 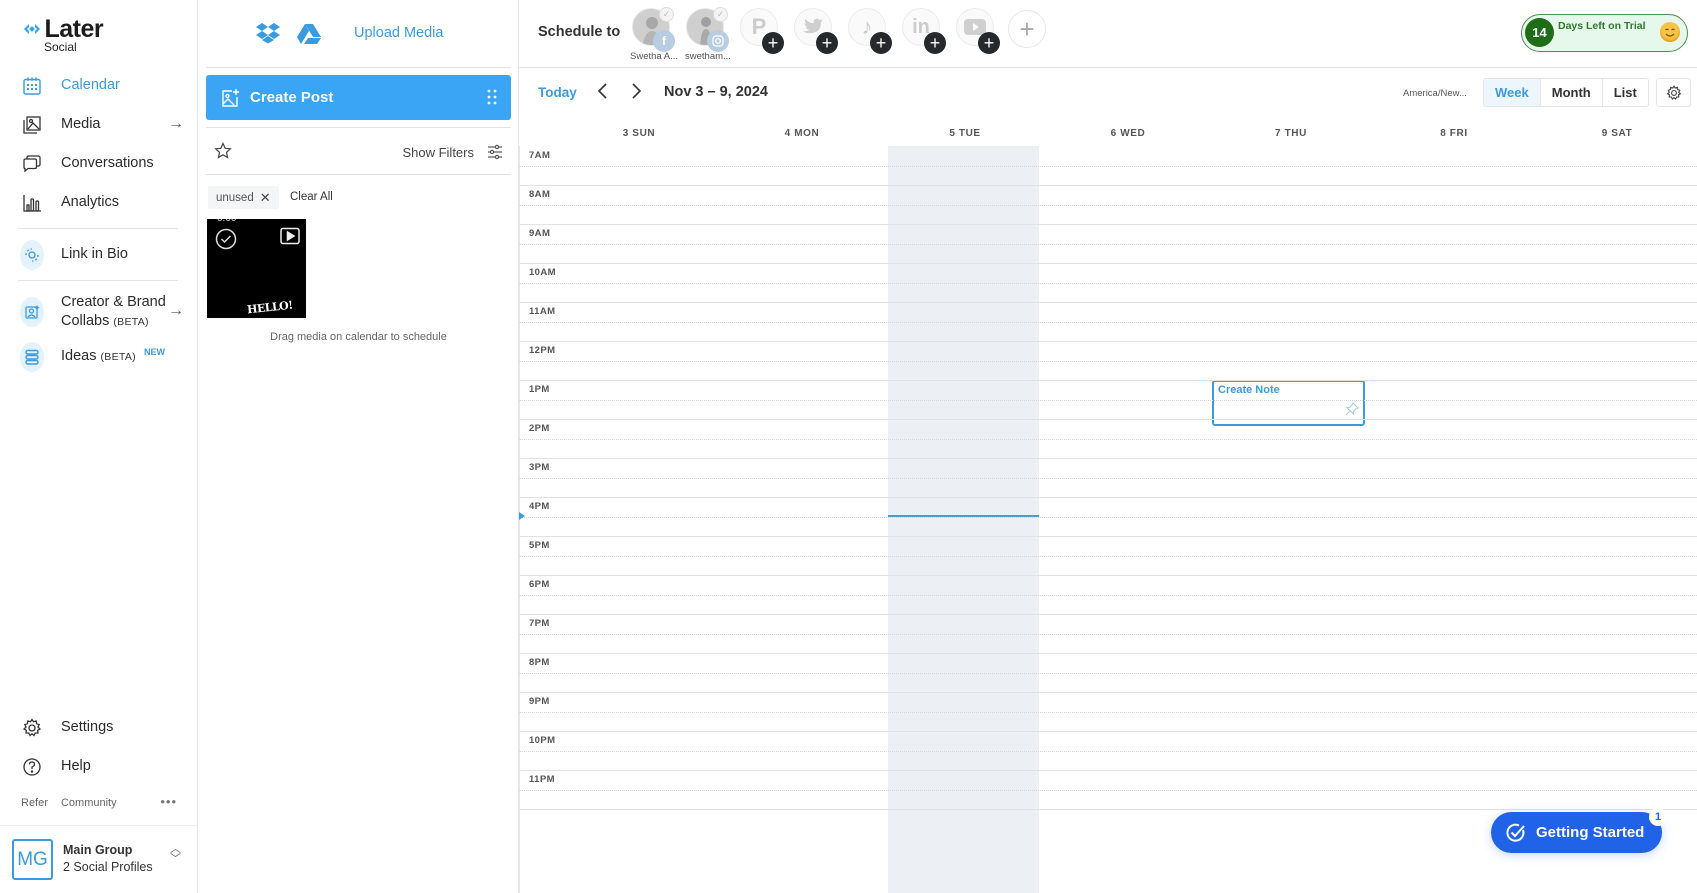 I want to click on google-drive-icon, so click(x=309, y=36).